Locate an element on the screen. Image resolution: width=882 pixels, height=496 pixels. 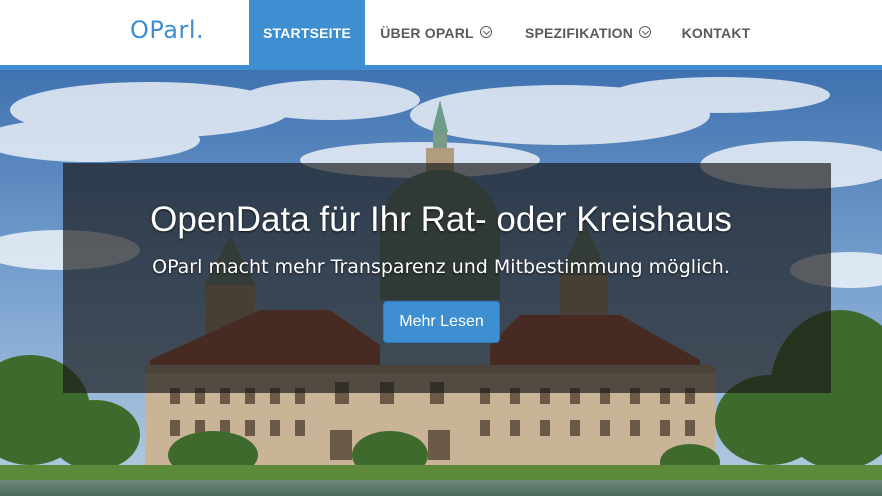
mehr-lesen-button: Mehr Lesen is located at coordinates (441, 322).